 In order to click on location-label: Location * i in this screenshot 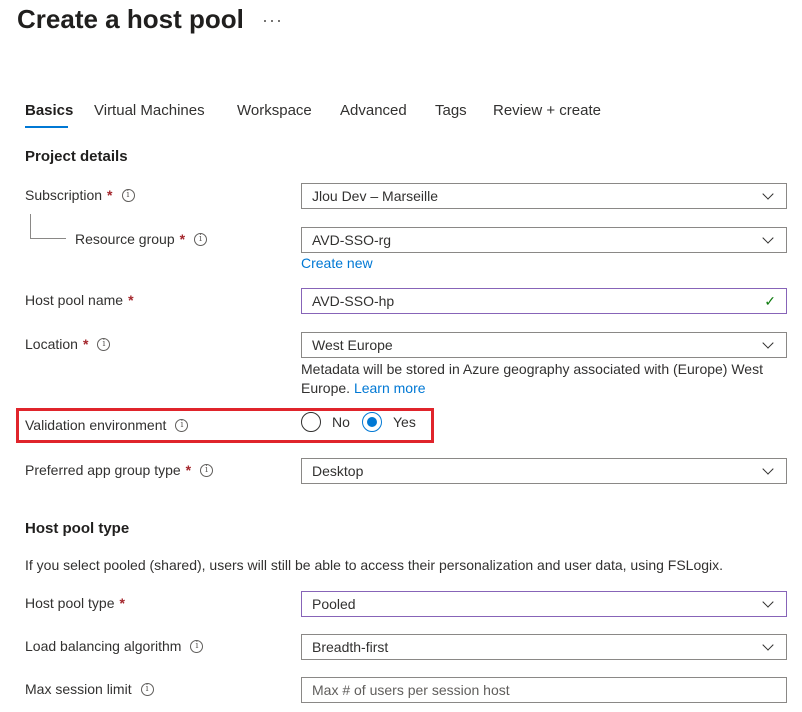, I will do `click(68, 344)`.